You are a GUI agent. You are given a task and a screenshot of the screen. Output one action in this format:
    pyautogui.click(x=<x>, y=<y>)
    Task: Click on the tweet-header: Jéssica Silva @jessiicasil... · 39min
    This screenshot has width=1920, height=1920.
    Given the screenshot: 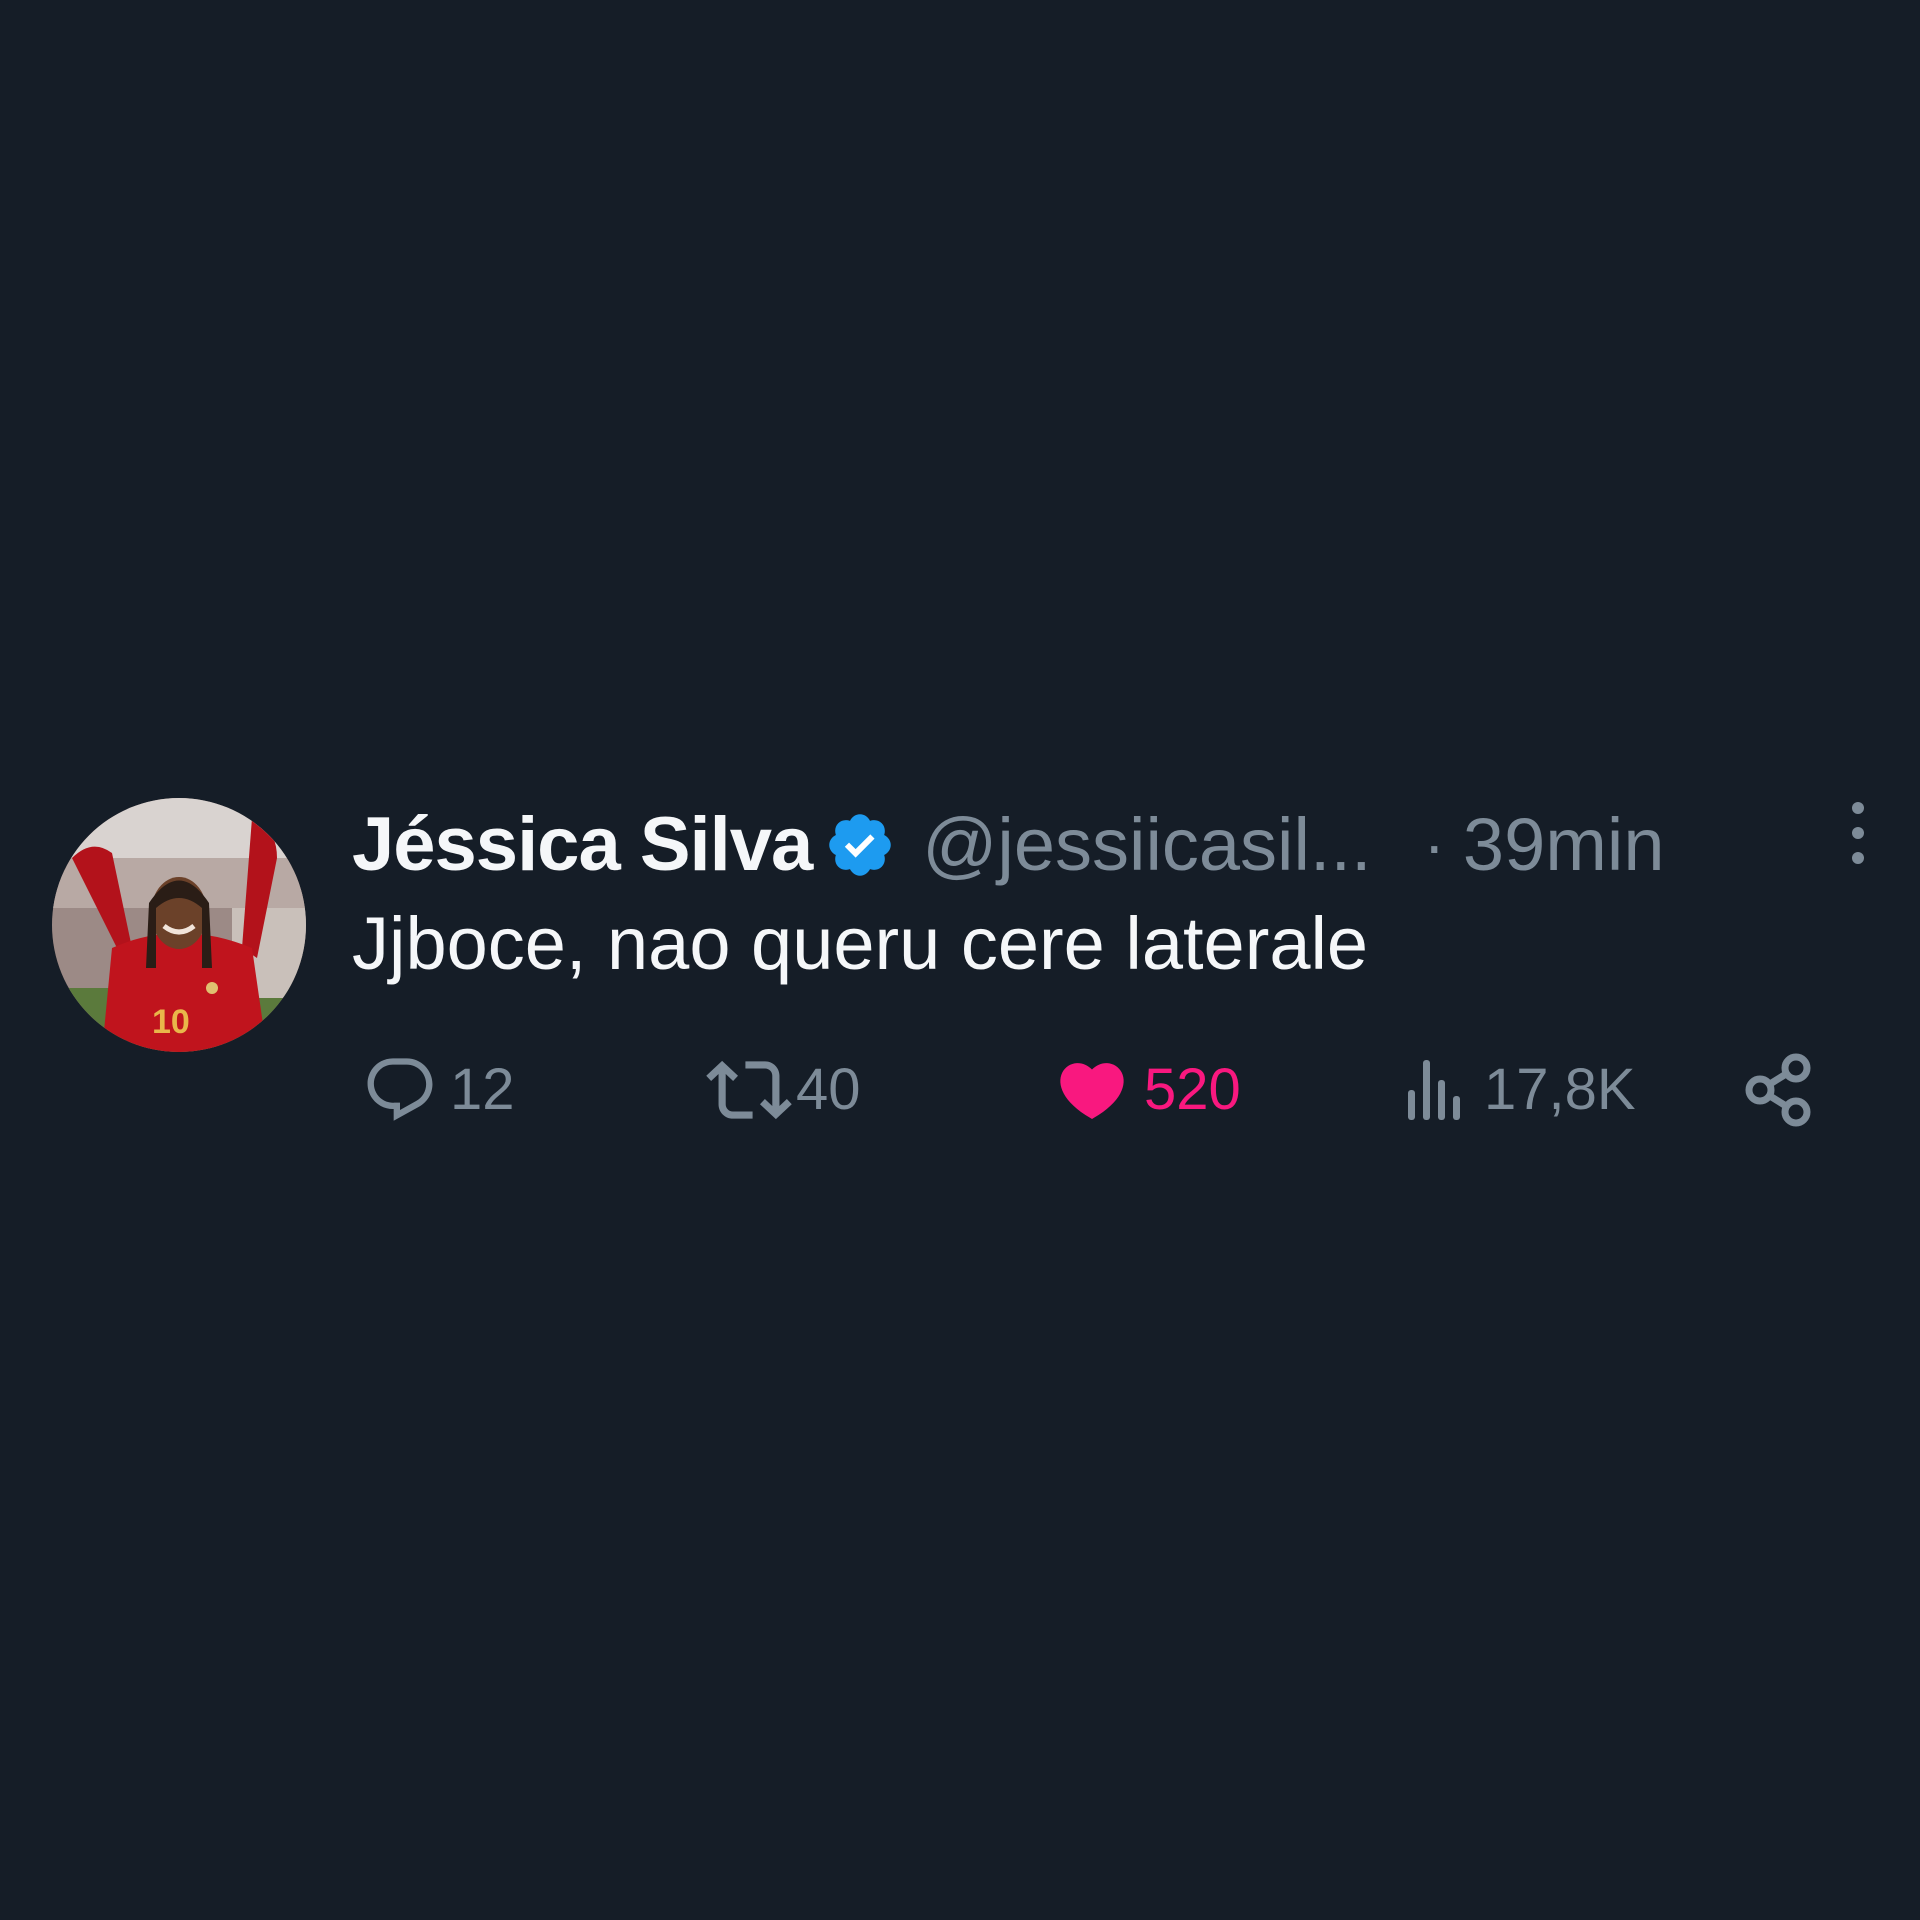 What is the action you would take?
    pyautogui.click(x=1122, y=845)
    